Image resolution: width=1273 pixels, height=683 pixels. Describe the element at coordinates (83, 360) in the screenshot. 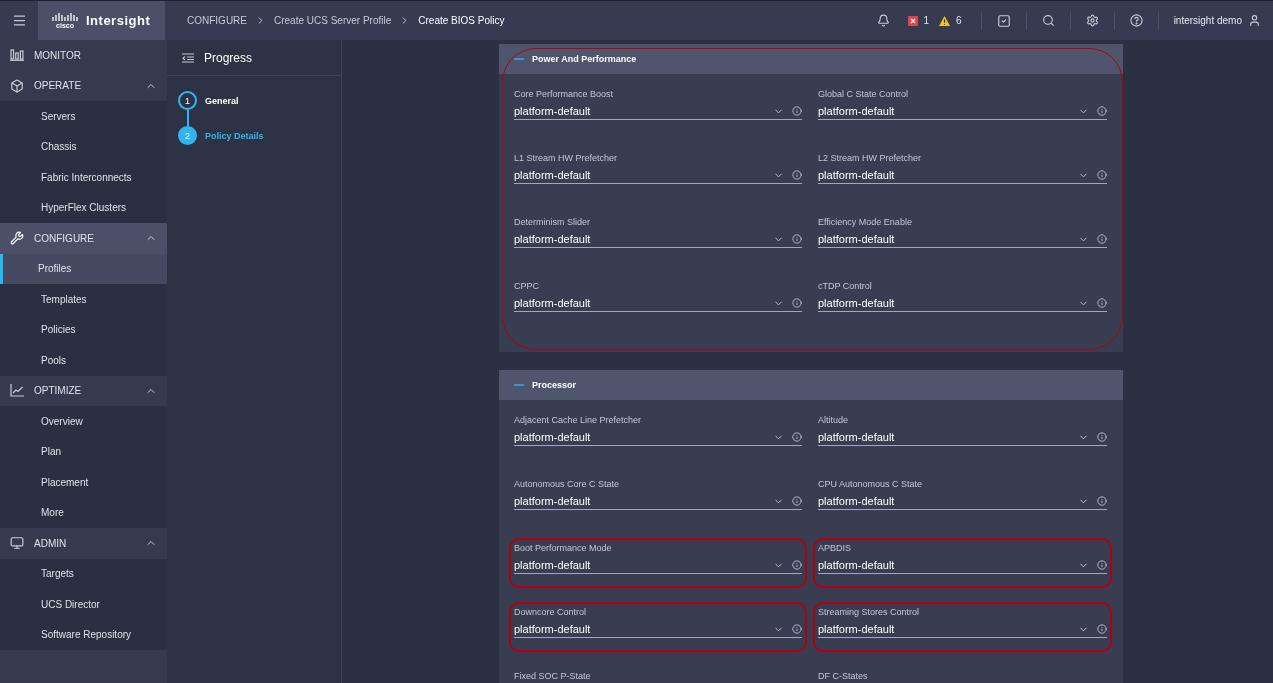

I see `nav-item: Pools` at that location.